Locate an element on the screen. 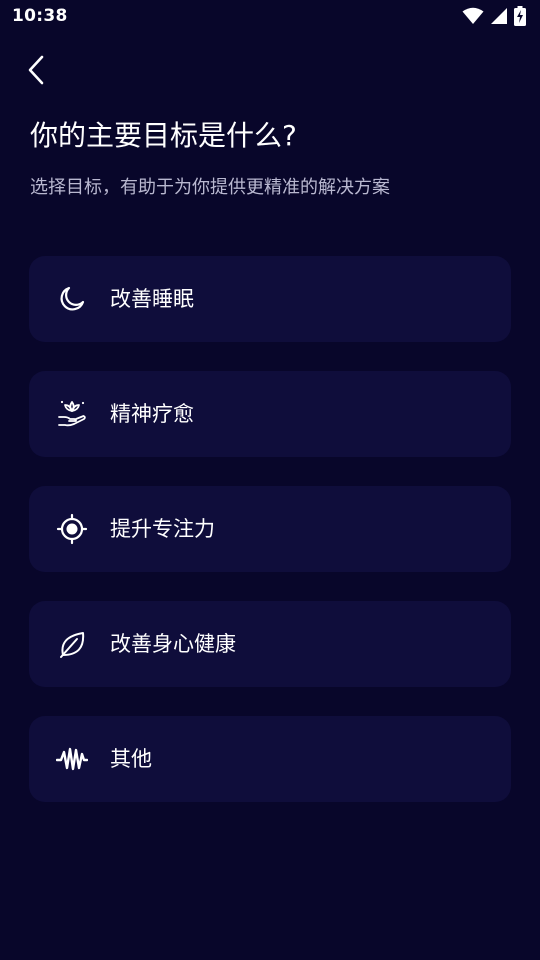 The width and height of the screenshot is (540, 960). wifi-icon is located at coordinates (473, 16).